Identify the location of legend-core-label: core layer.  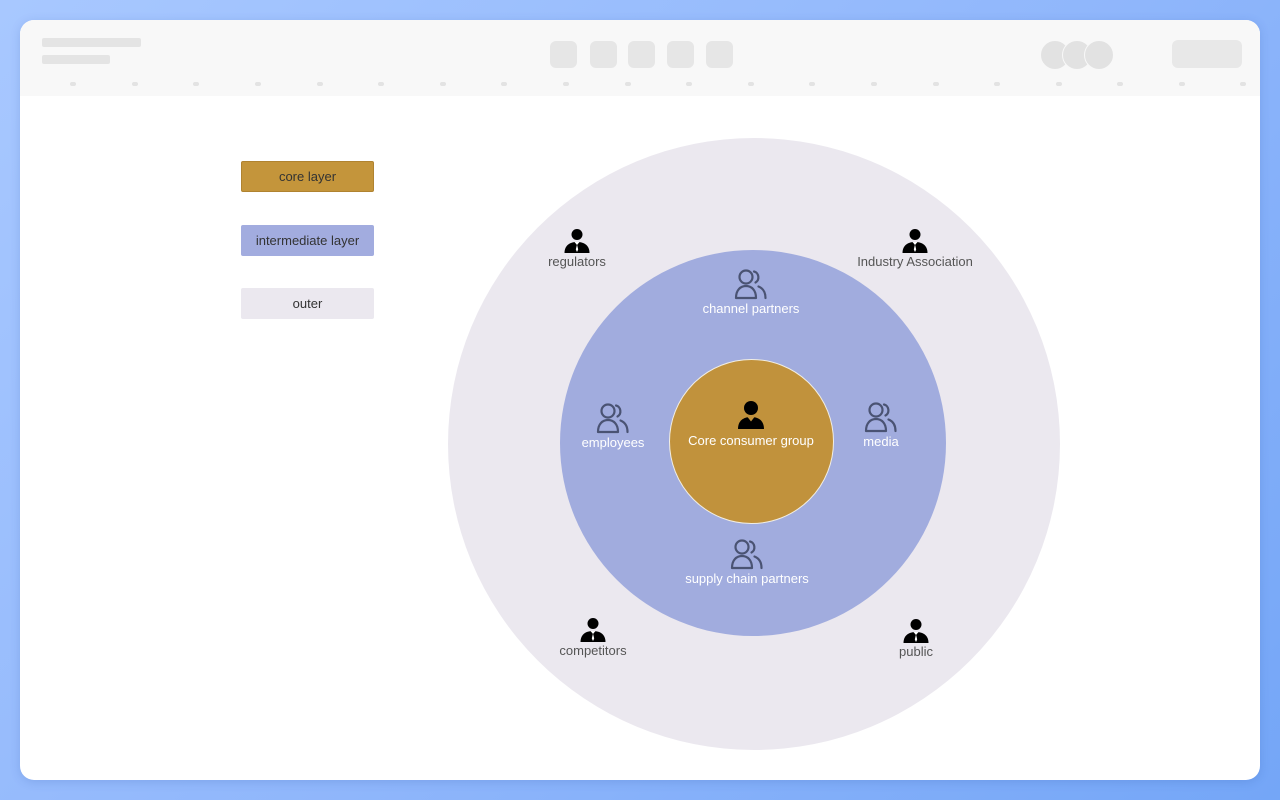
(307, 176).